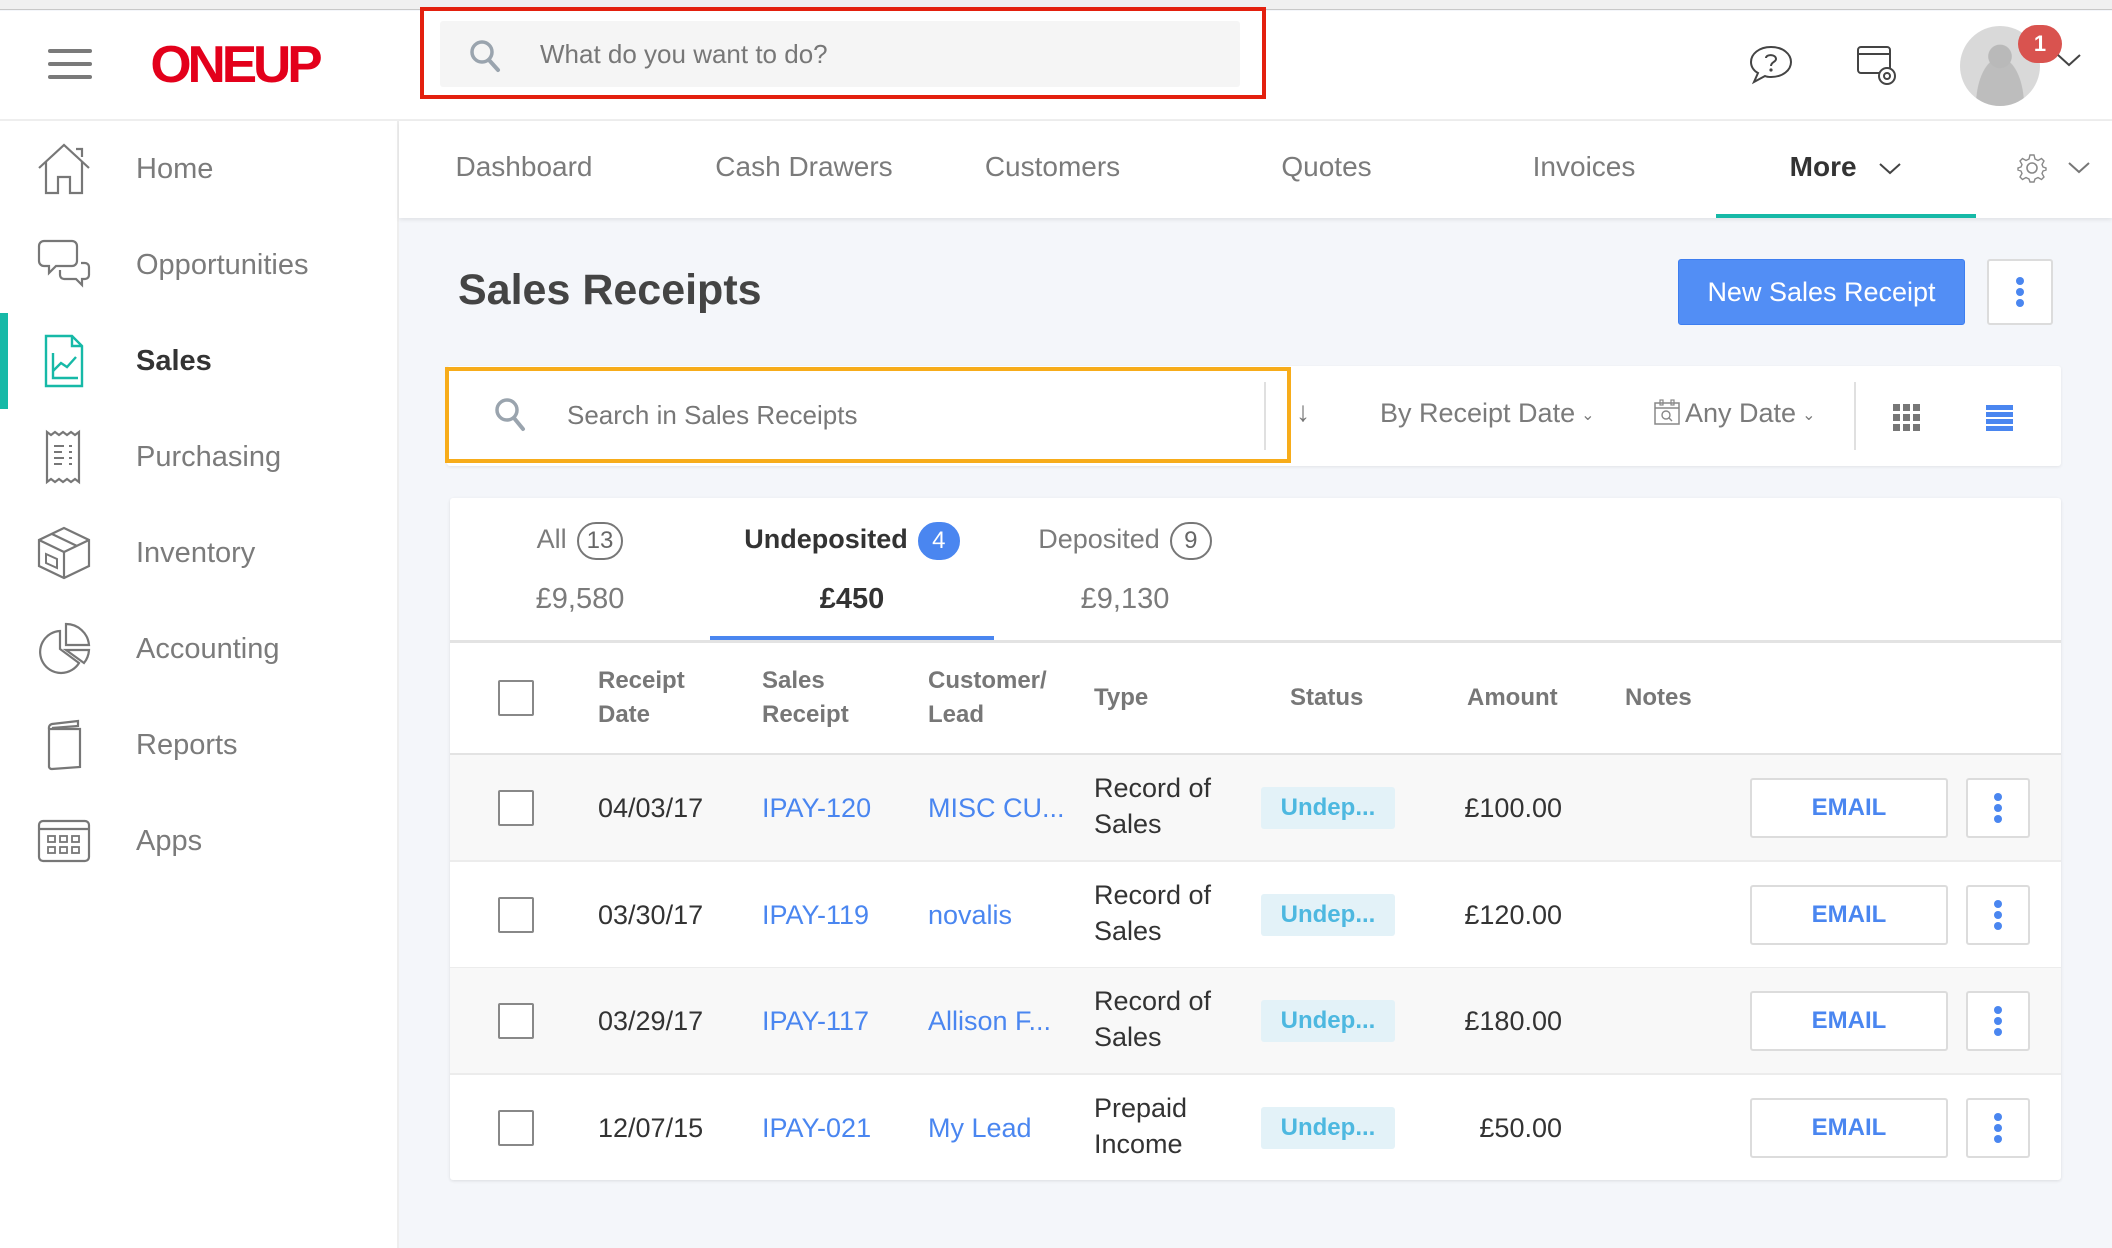  I want to click on apps-grid-icon, so click(64, 841).